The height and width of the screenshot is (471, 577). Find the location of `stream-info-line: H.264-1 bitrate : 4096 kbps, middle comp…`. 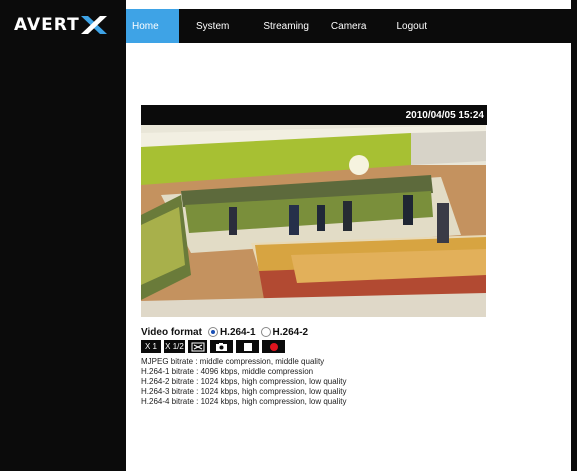

stream-info-line: H.264-1 bitrate : 4096 kbps, middle comp… is located at coordinates (227, 371).